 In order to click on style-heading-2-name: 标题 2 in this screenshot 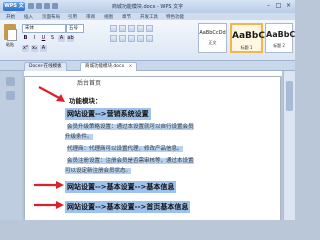, I will do `click(279, 45)`.